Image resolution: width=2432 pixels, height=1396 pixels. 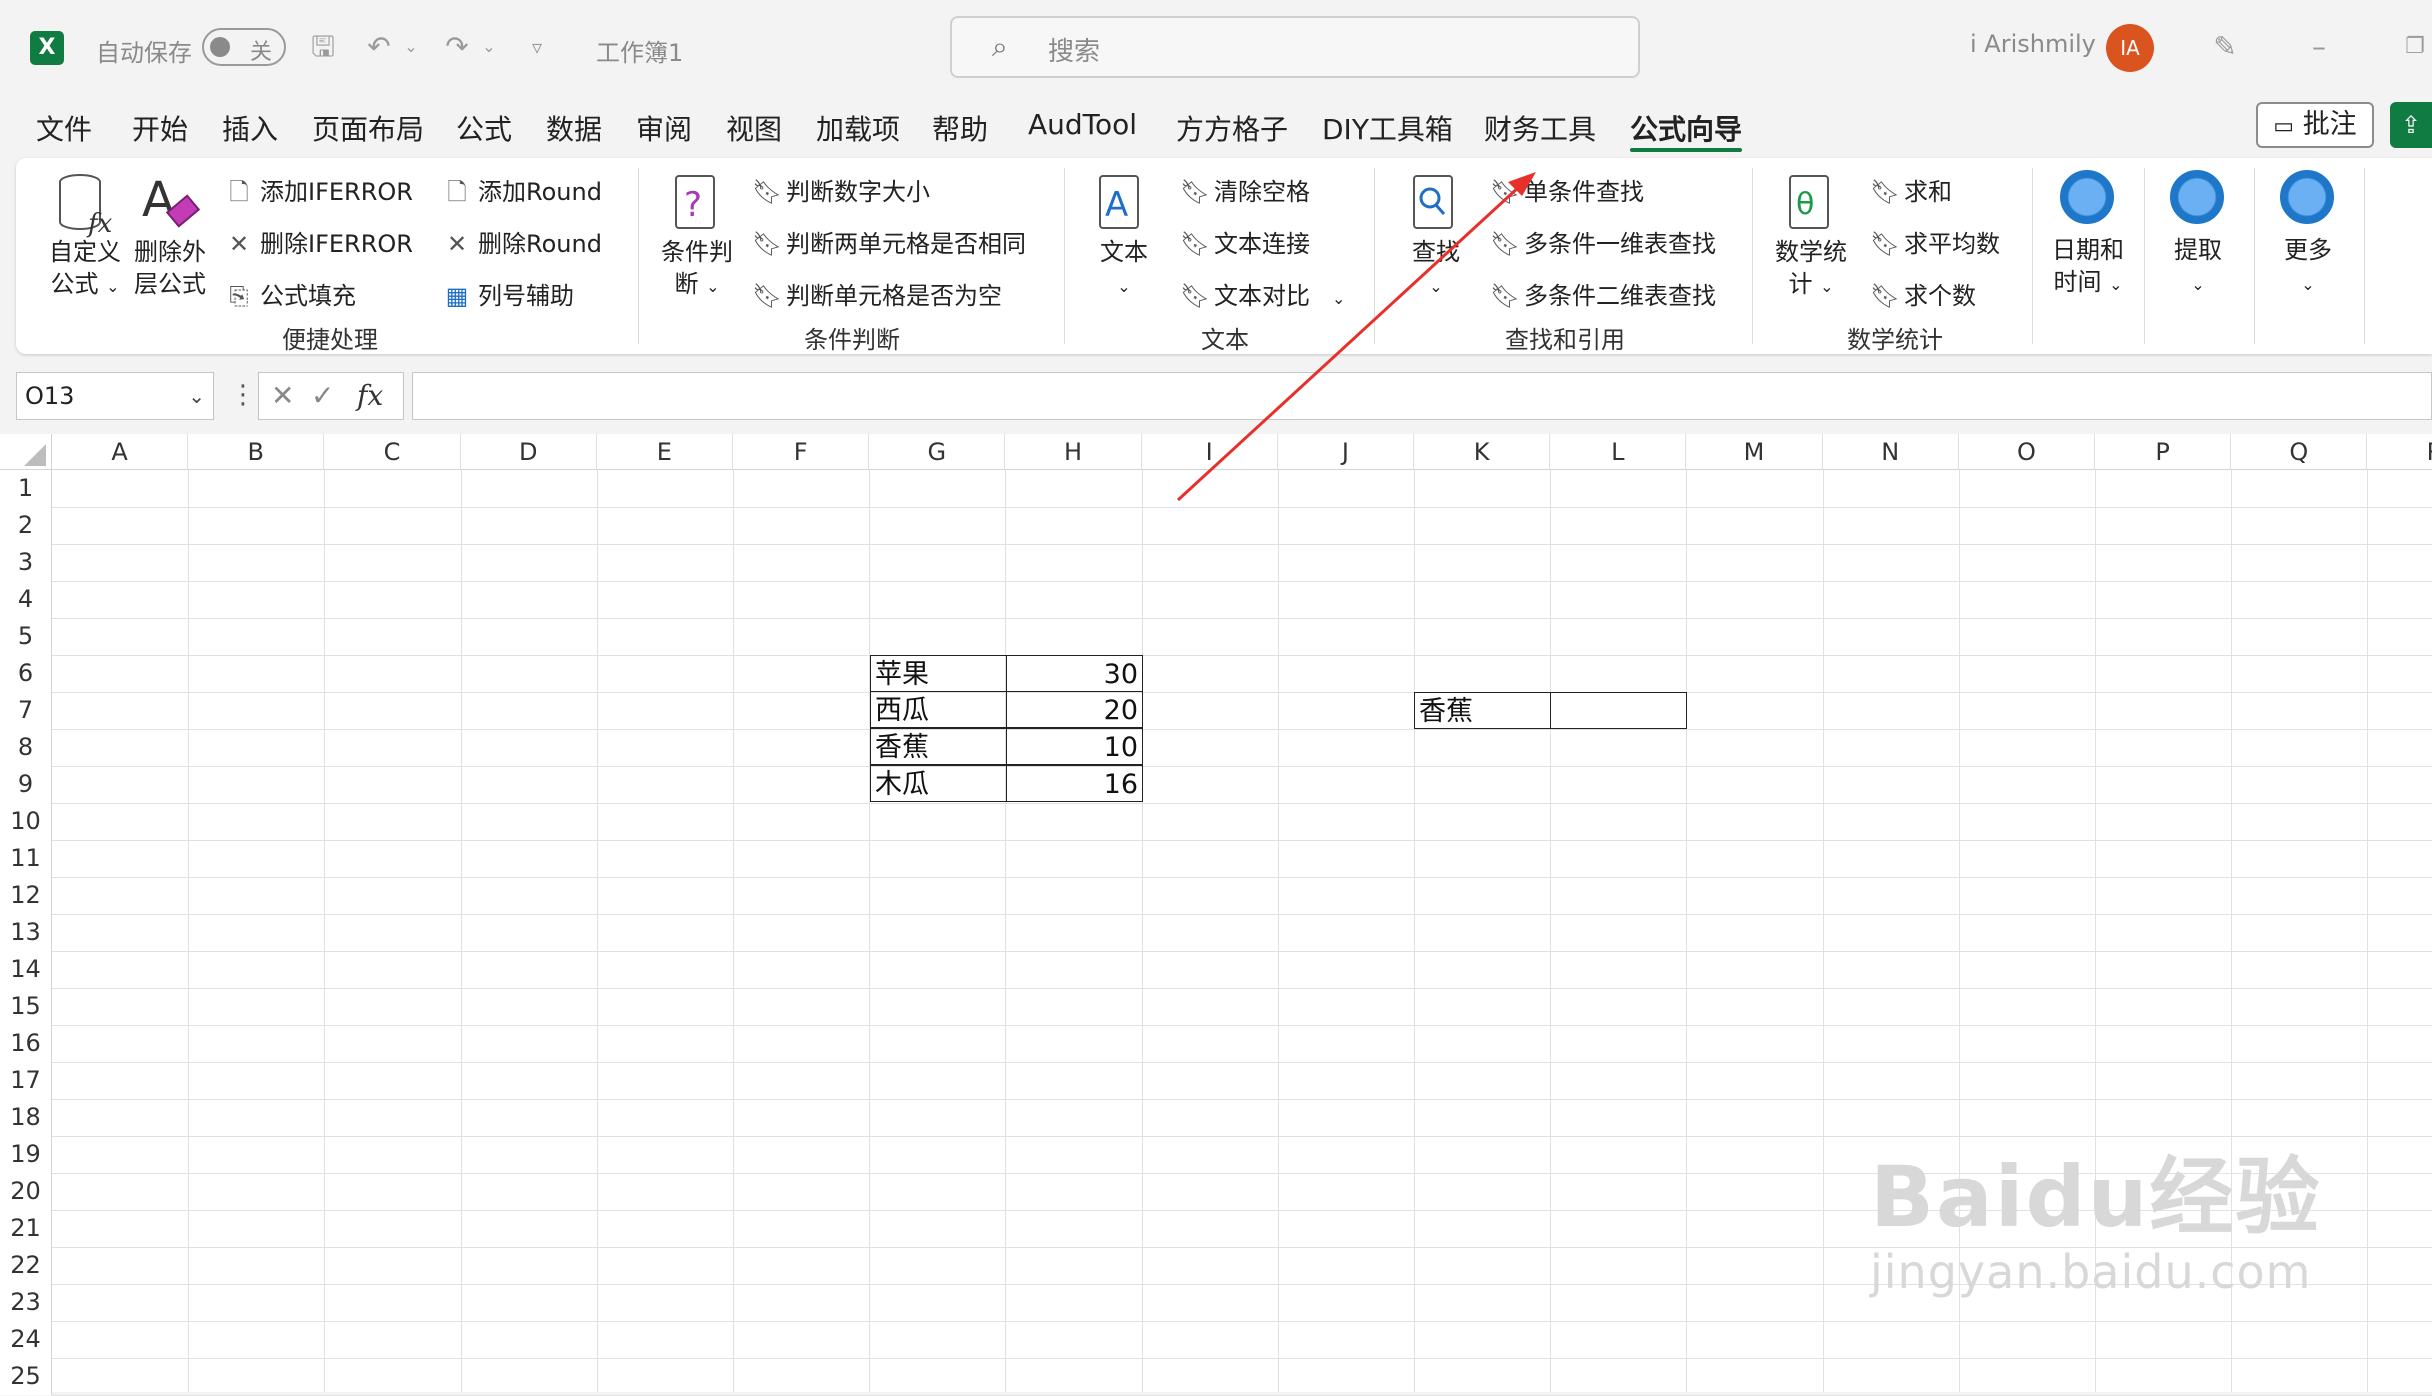 What do you see at coordinates (291, 293) in the screenshot?
I see `formula-fill-button: ⎘ 公式填充` at bounding box center [291, 293].